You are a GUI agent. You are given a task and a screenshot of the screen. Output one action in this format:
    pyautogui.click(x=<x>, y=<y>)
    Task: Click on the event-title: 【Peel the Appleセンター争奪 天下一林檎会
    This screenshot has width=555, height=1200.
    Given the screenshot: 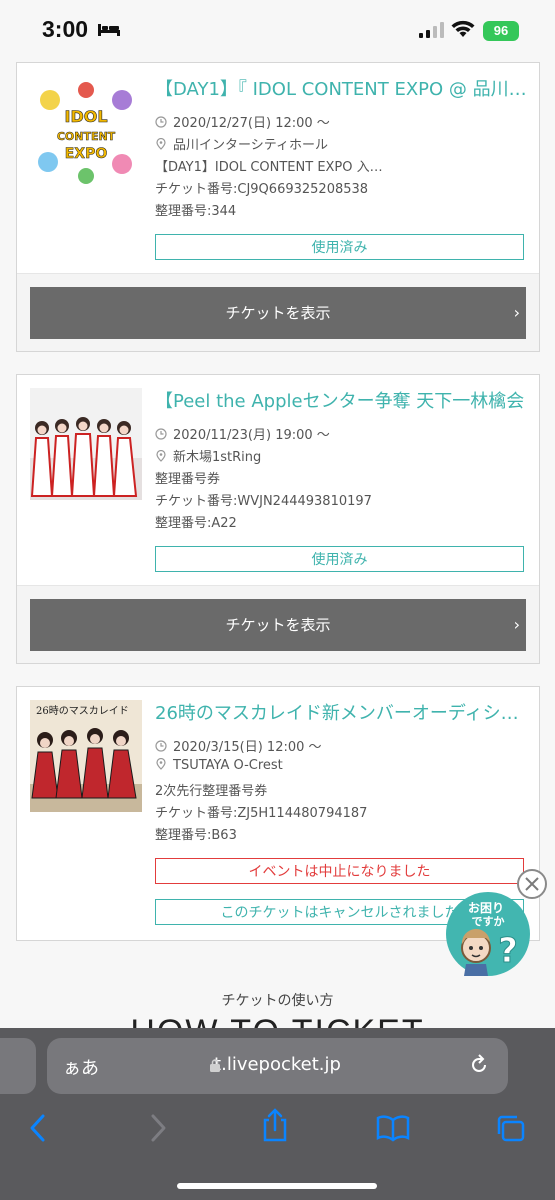 What is the action you would take?
    pyautogui.click(x=341, y=400)
    